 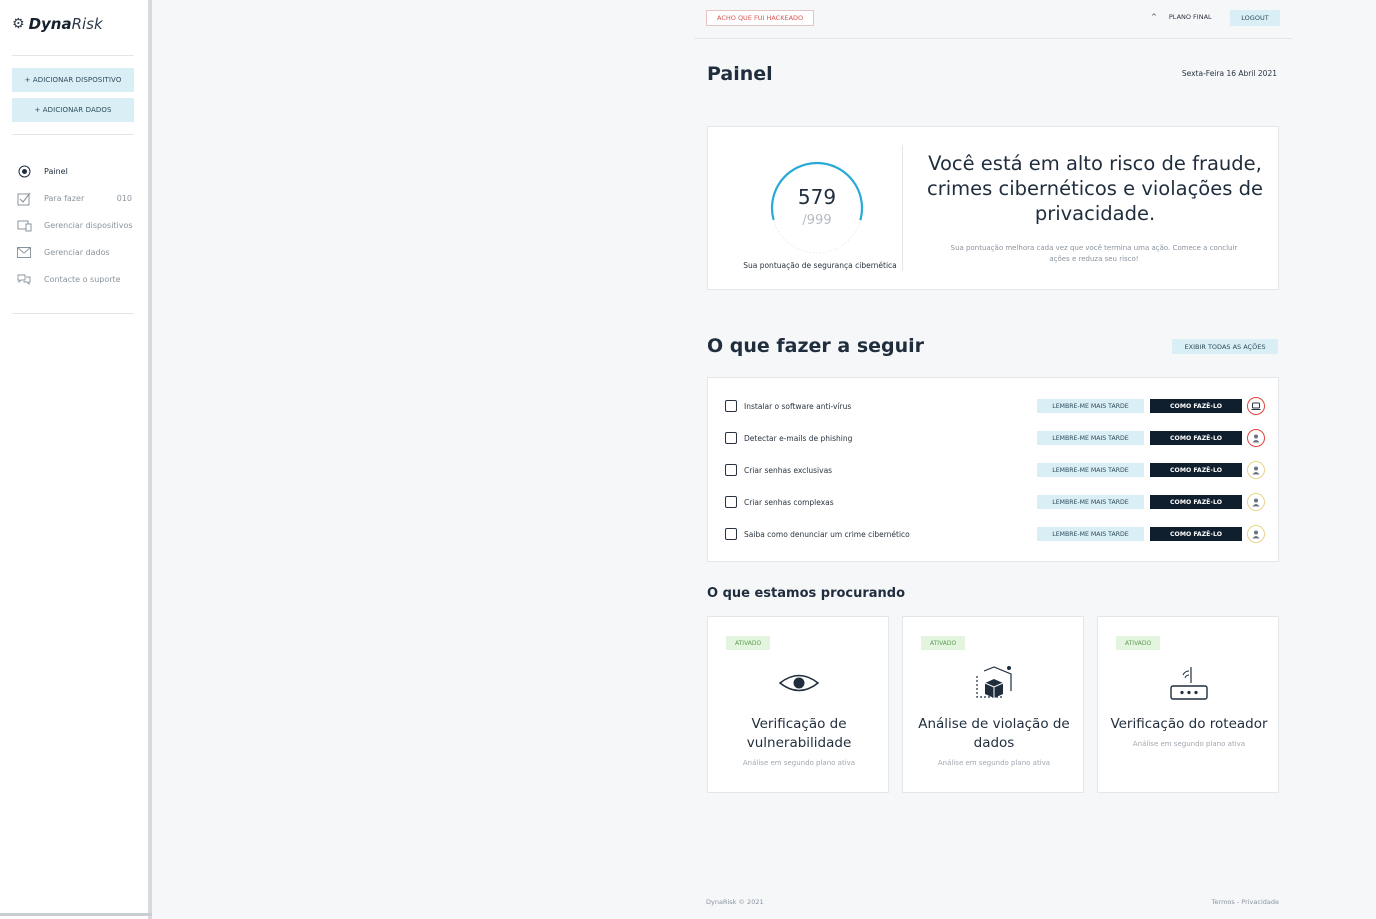 What do you see at coordinates (1256, 406) in the screenshot?
I see `laptop-icon` at bounding box center [1256, 406].